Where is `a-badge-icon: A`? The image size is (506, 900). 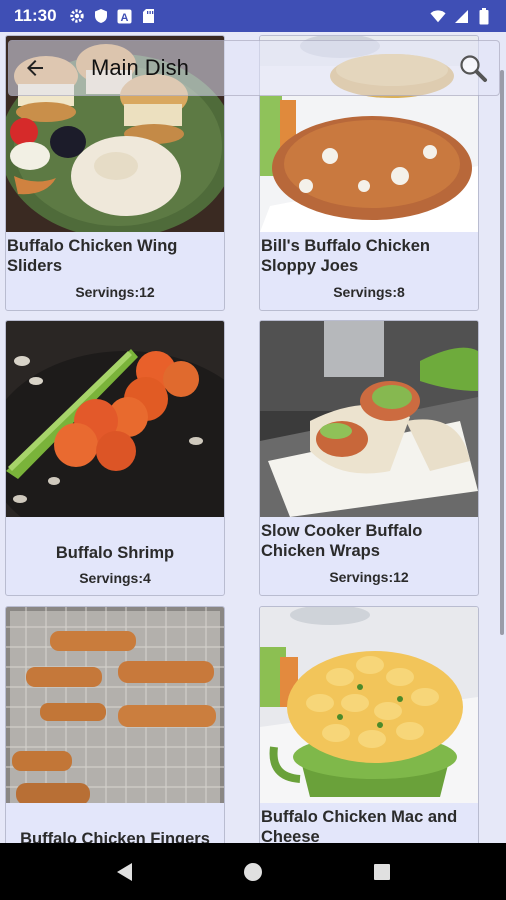
a-badge-icon: A is located at coordinates (125, 16).